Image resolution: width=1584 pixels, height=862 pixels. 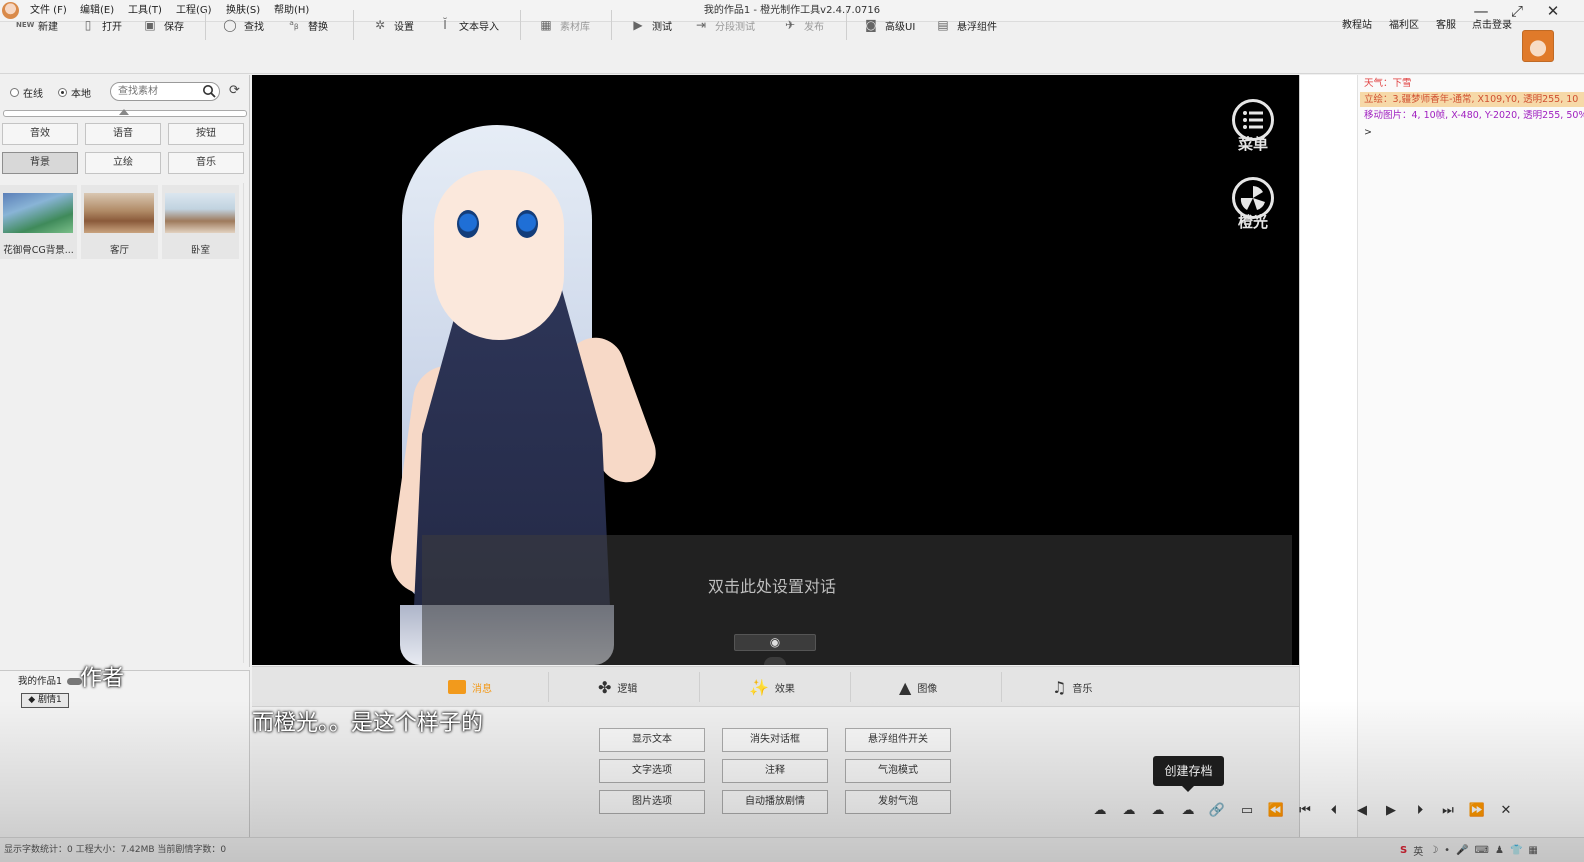 What do you see at coordinates (1217, 811) in the screenshot?
I see `link-icon: 🔗` at bounding box center [1217, 811].